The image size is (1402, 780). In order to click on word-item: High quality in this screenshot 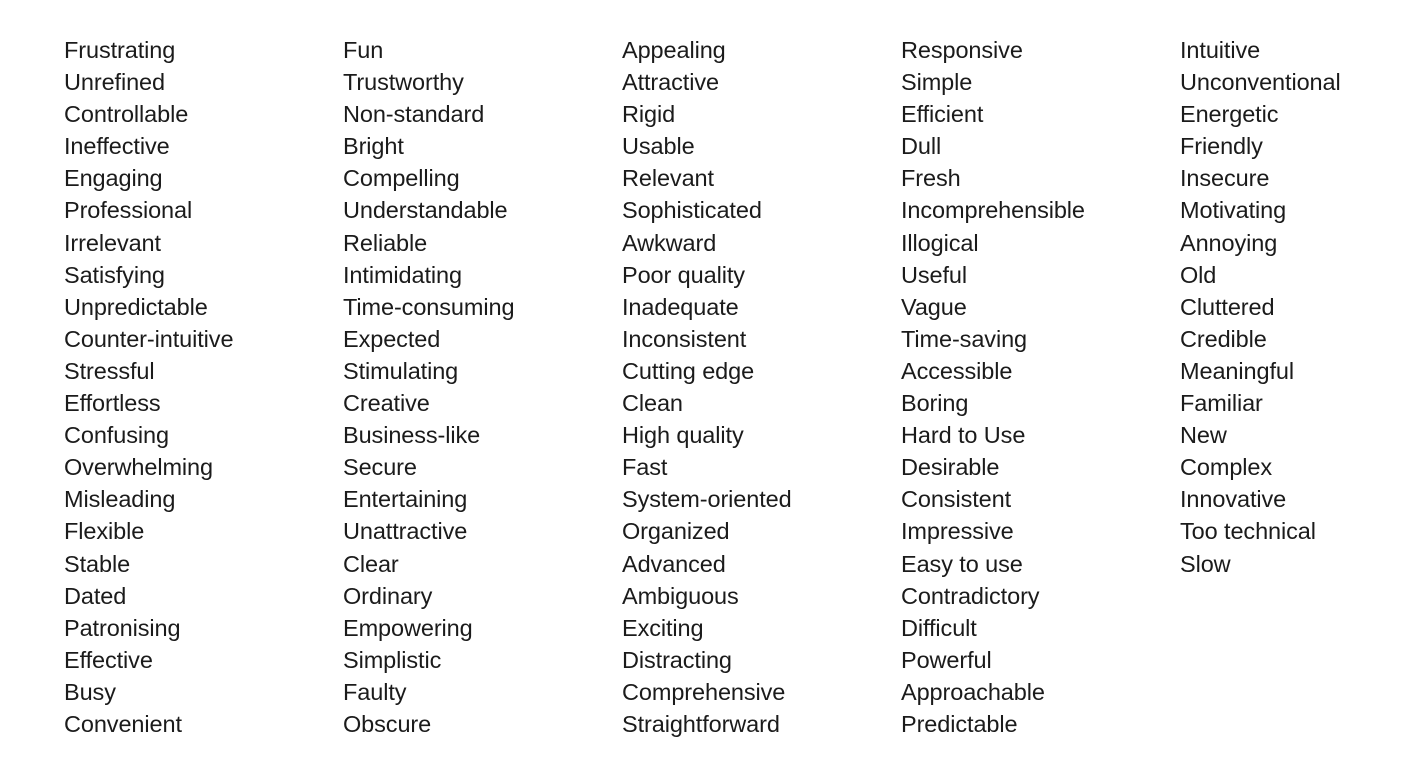, I will do `click(683, 435)`.